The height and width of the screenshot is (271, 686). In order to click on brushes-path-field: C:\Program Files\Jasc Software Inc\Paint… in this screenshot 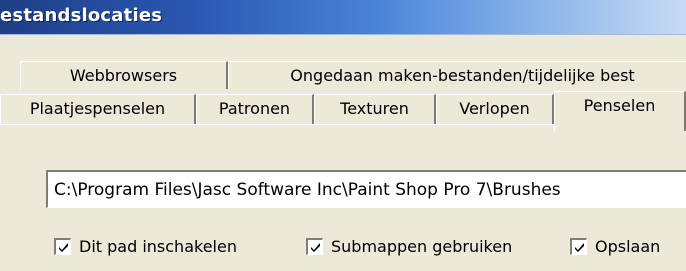, I will do `click(366, 189)`.